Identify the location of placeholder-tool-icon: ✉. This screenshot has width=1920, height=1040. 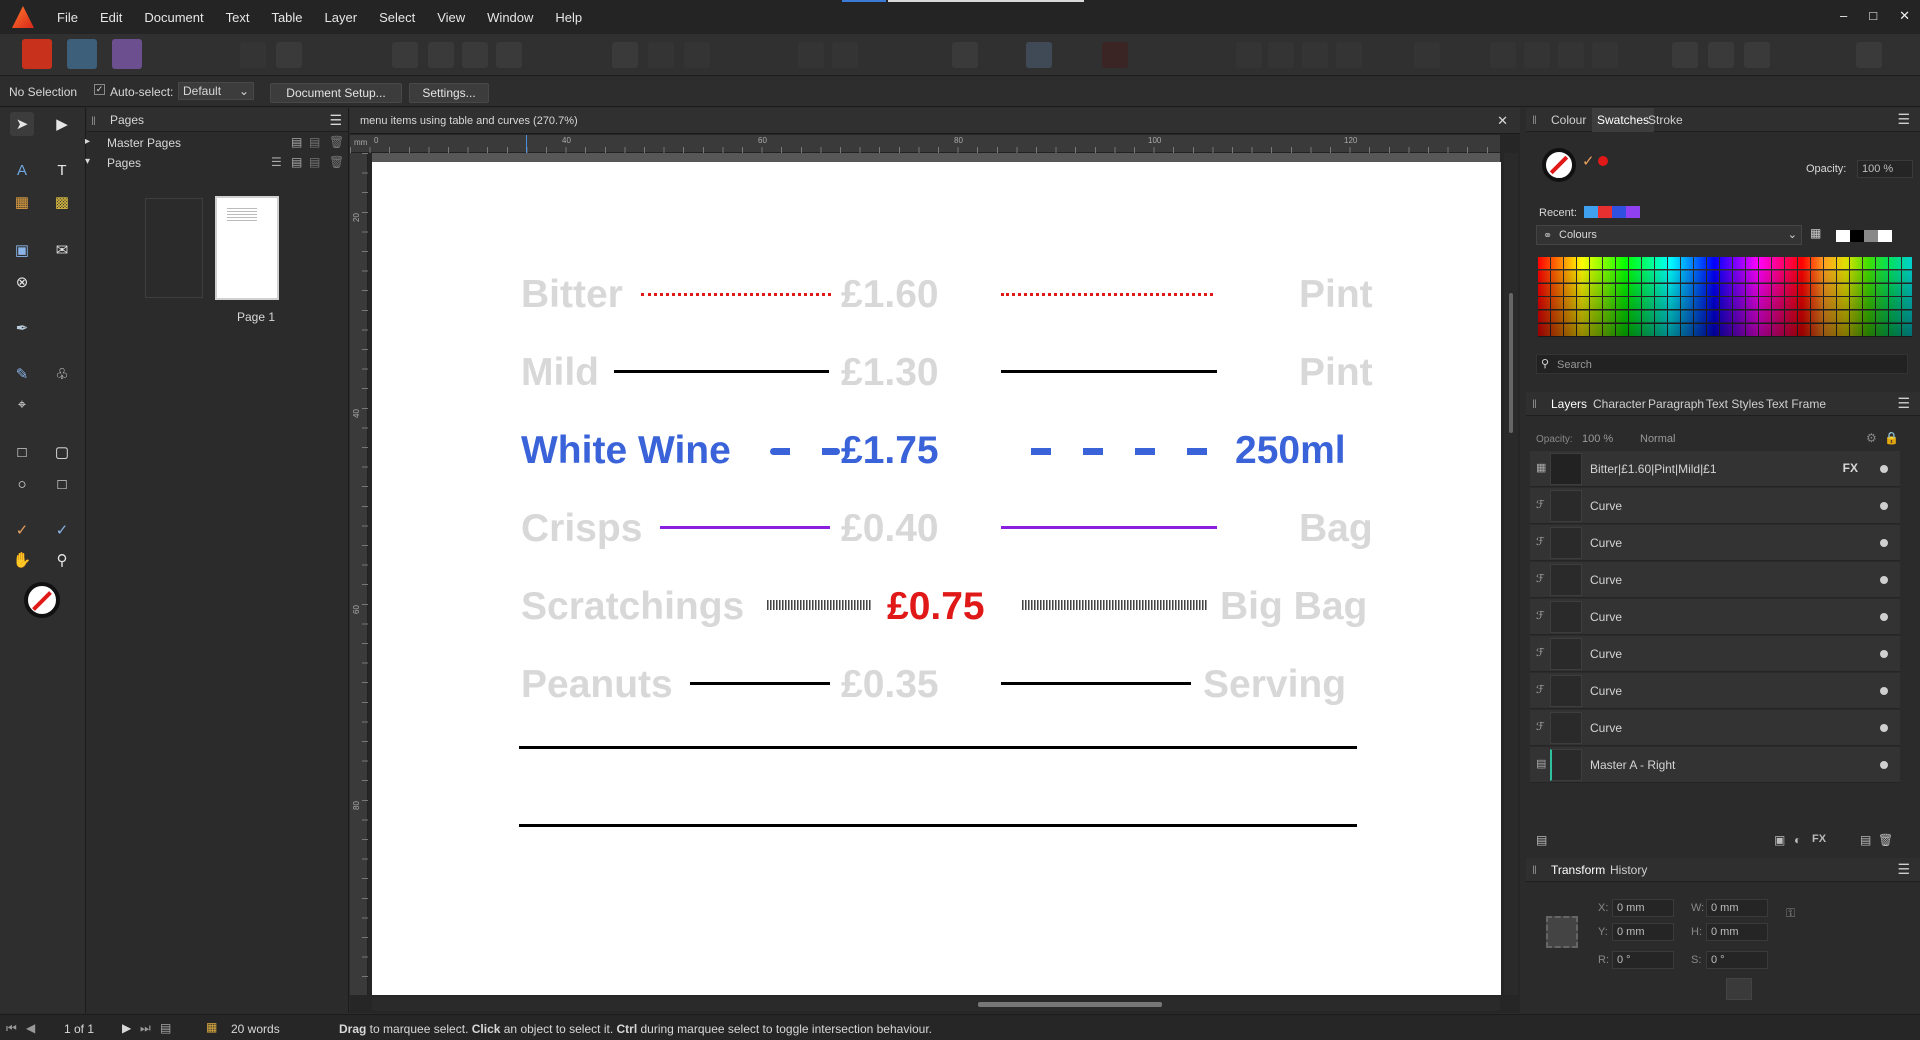
(62, 250).